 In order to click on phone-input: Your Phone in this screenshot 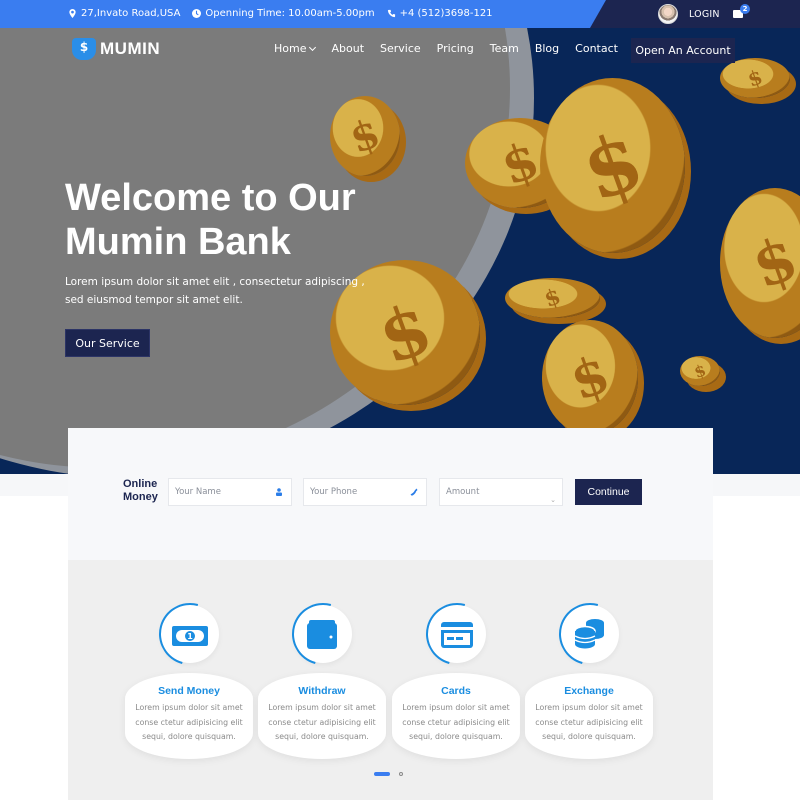, I will do `click(365, 492)`.